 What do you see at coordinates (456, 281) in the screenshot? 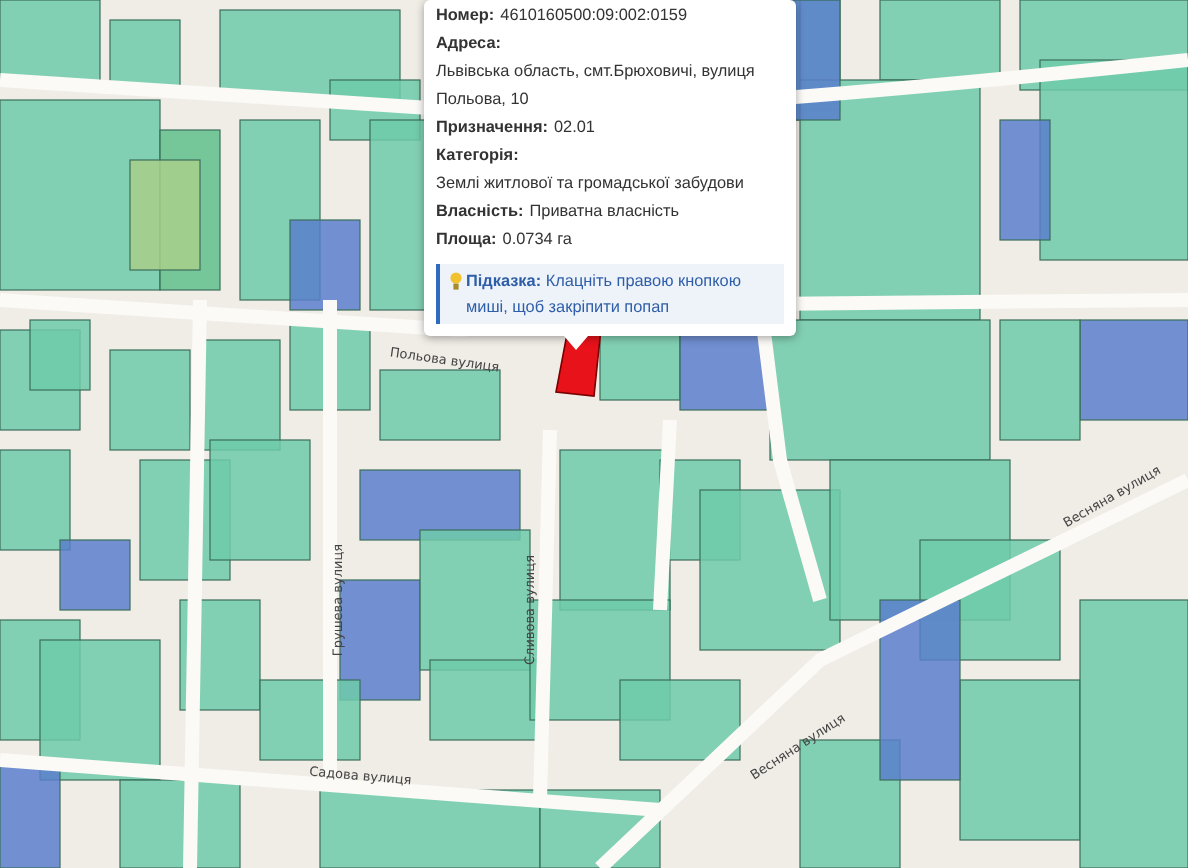
I see `lightbulb-icon` at bounding box center [456, 281].